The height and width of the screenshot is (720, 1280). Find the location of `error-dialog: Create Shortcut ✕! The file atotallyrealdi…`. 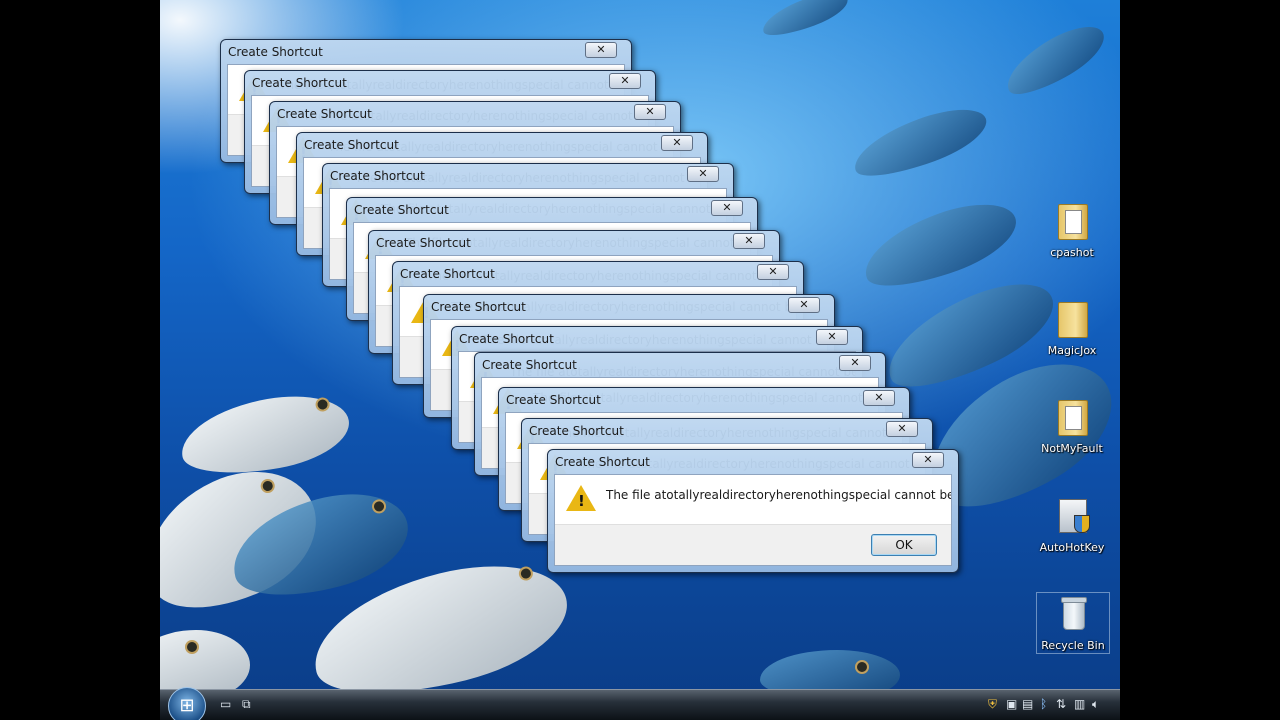

error-dialog: Create Shortcut ✕! The file atotallyrealdi… is located at coordinates (753, 511).